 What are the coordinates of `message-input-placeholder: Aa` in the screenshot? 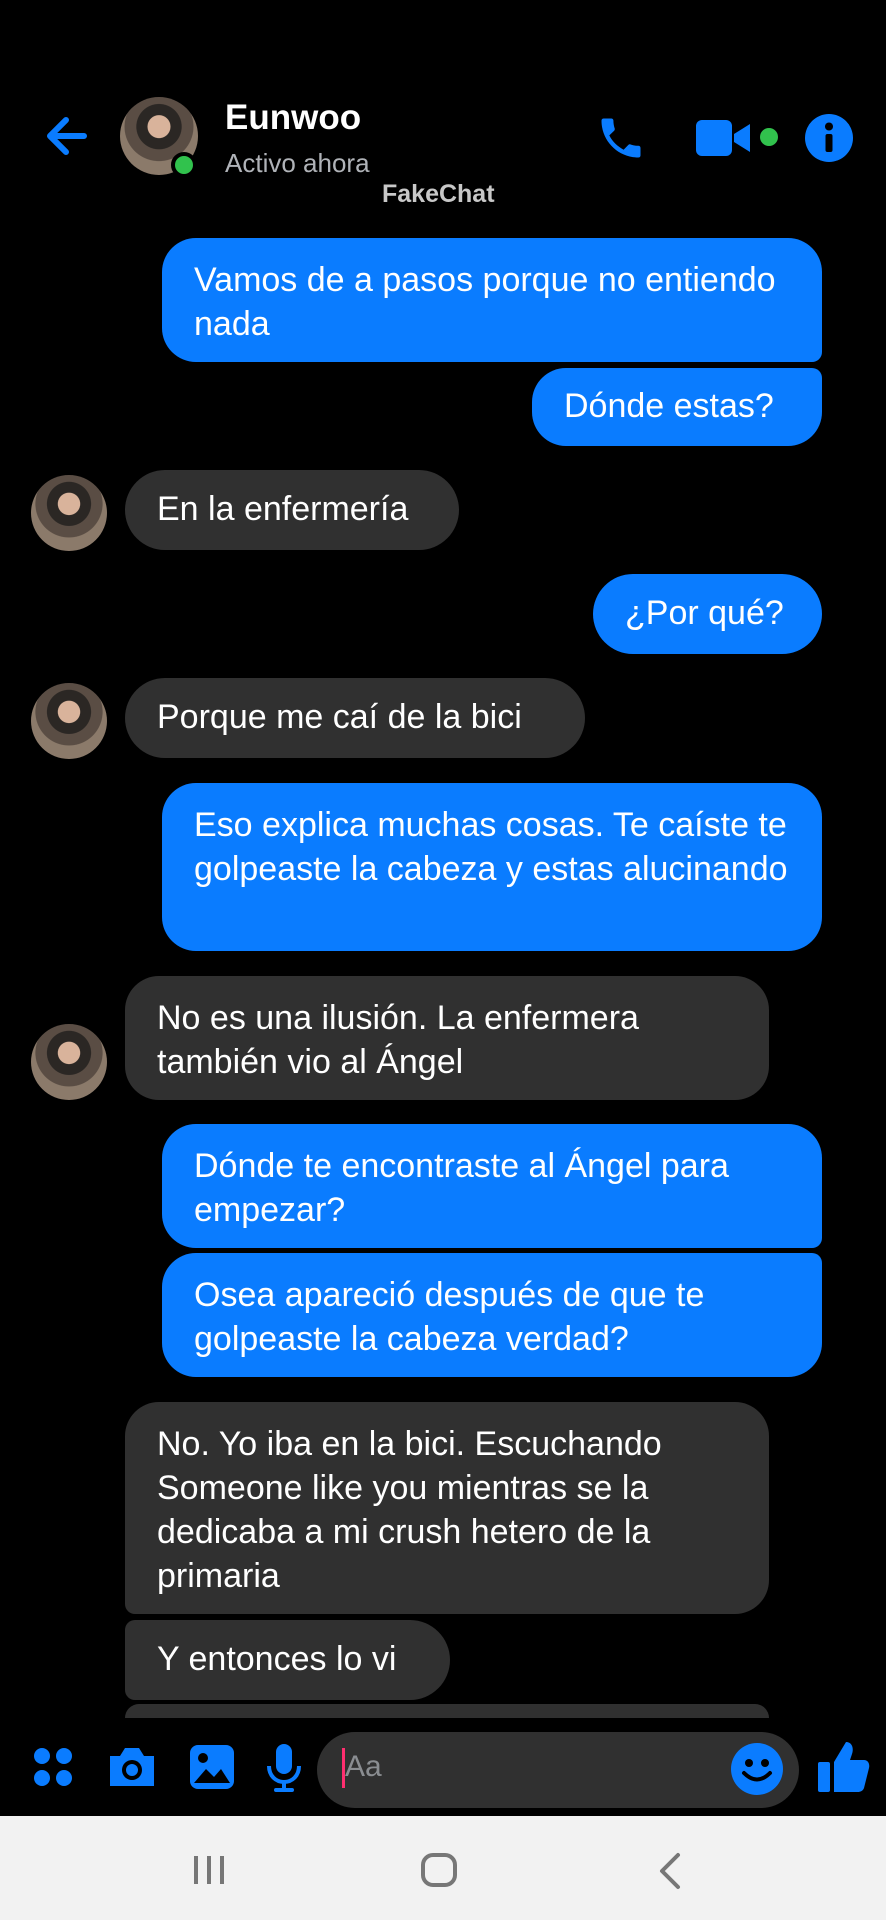 It's located at (363, 1766).